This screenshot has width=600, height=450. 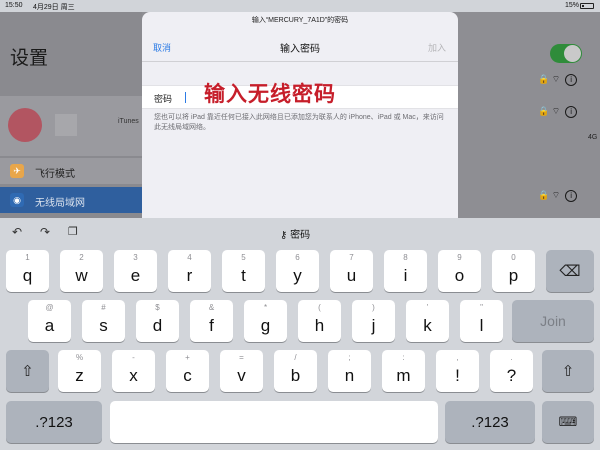 What do you see at coordinates (274, 422) in the screenshot?
I see `space-key` at bounding box center [274, 422].